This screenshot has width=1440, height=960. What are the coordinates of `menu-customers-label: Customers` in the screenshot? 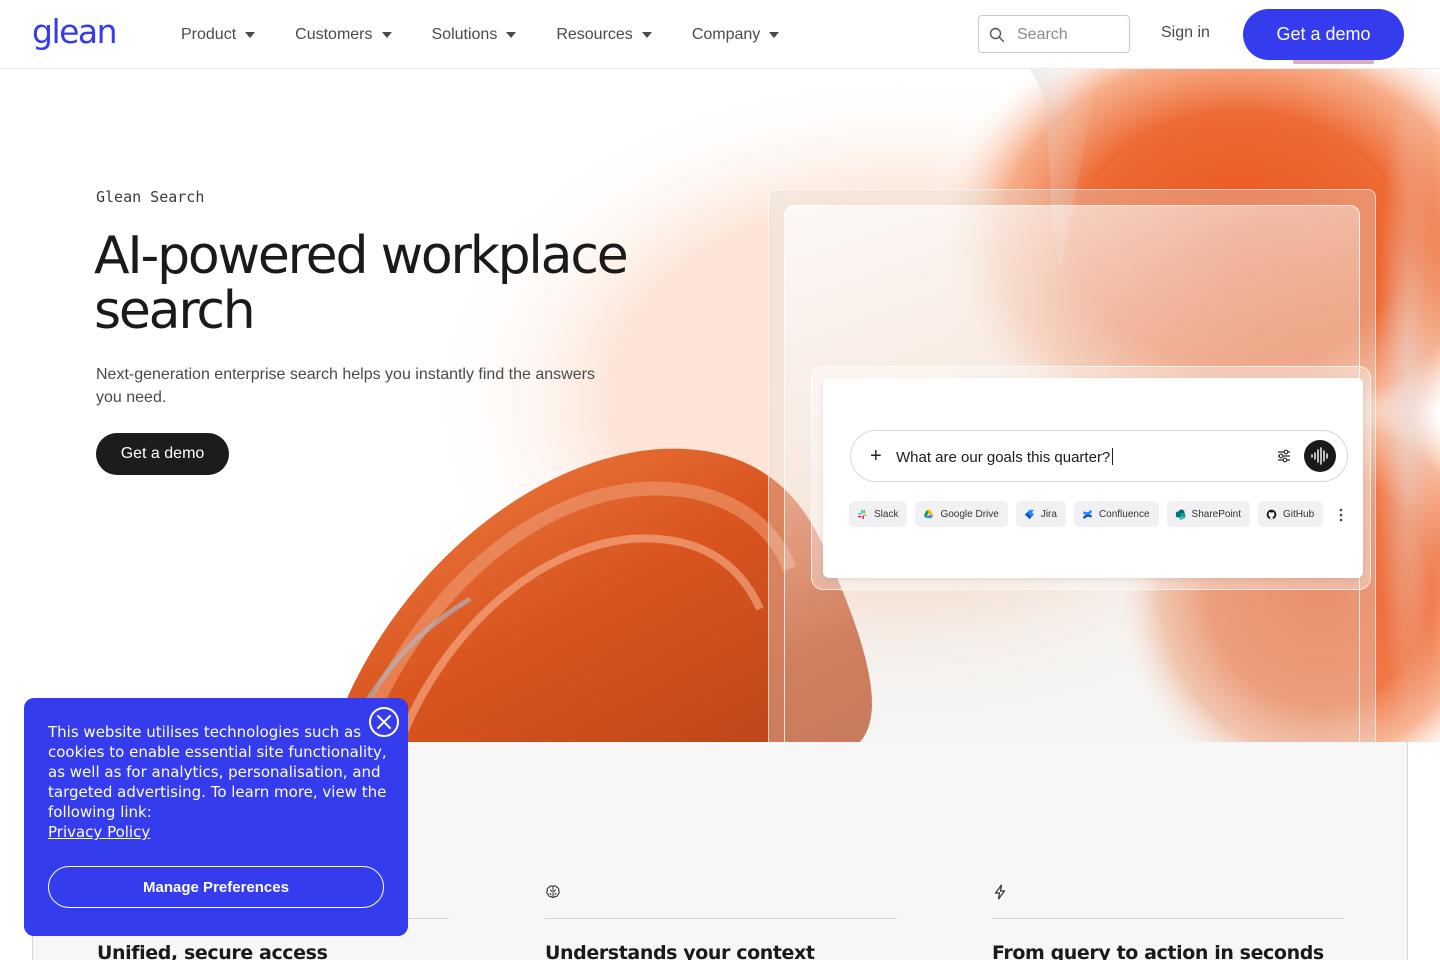 It's located at (334, 34).